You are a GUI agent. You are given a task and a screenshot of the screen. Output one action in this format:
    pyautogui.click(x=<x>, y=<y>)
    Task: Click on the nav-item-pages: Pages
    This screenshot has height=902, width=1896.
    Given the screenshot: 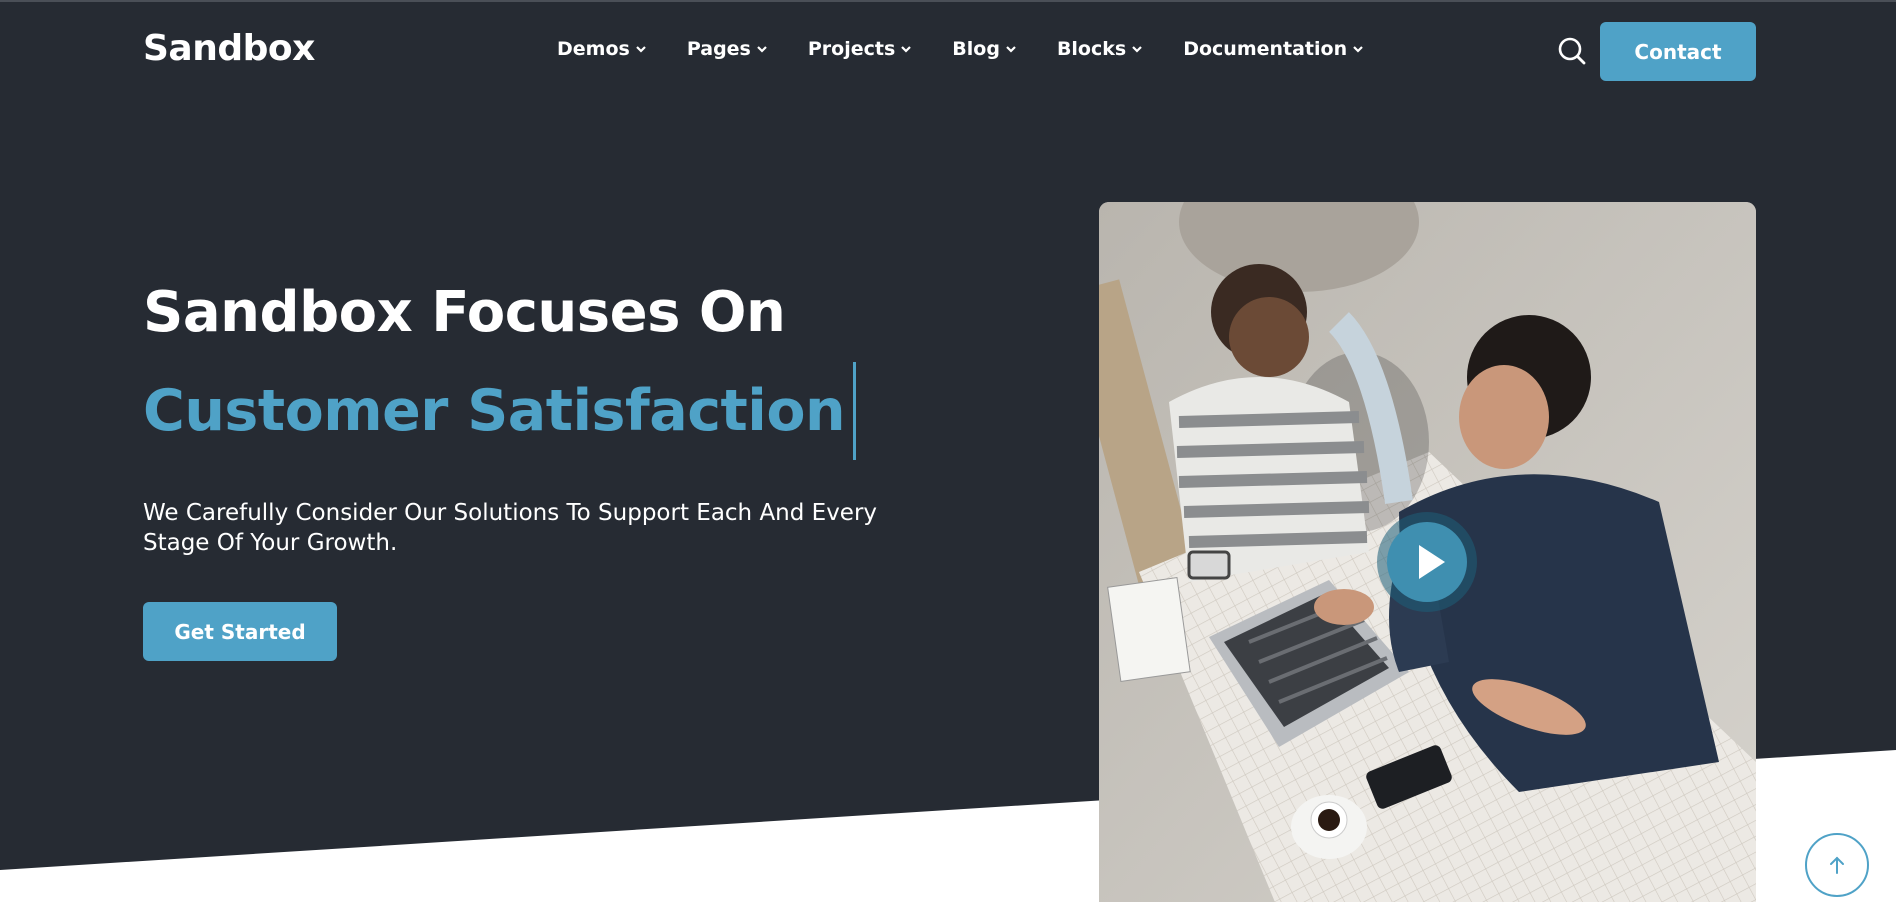 What is the action you would take?
    pyautogui.click(x=727, y=49)
    